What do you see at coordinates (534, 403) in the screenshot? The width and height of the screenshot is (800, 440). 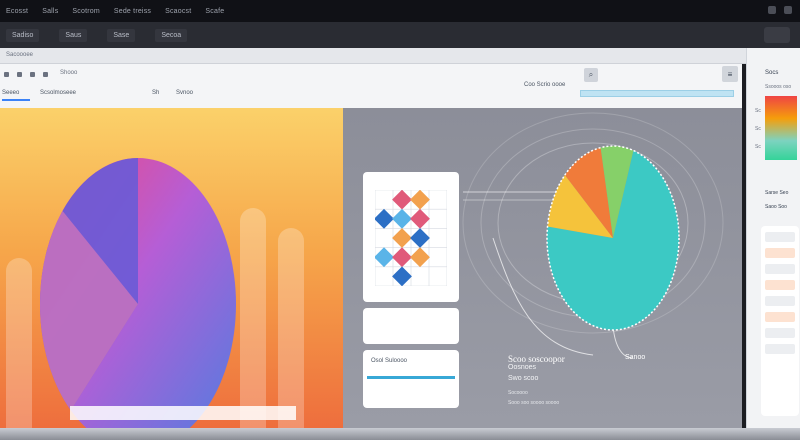 I see `caption-footer: Sooo soo soooo soooo` at bounding box center [534, 403].